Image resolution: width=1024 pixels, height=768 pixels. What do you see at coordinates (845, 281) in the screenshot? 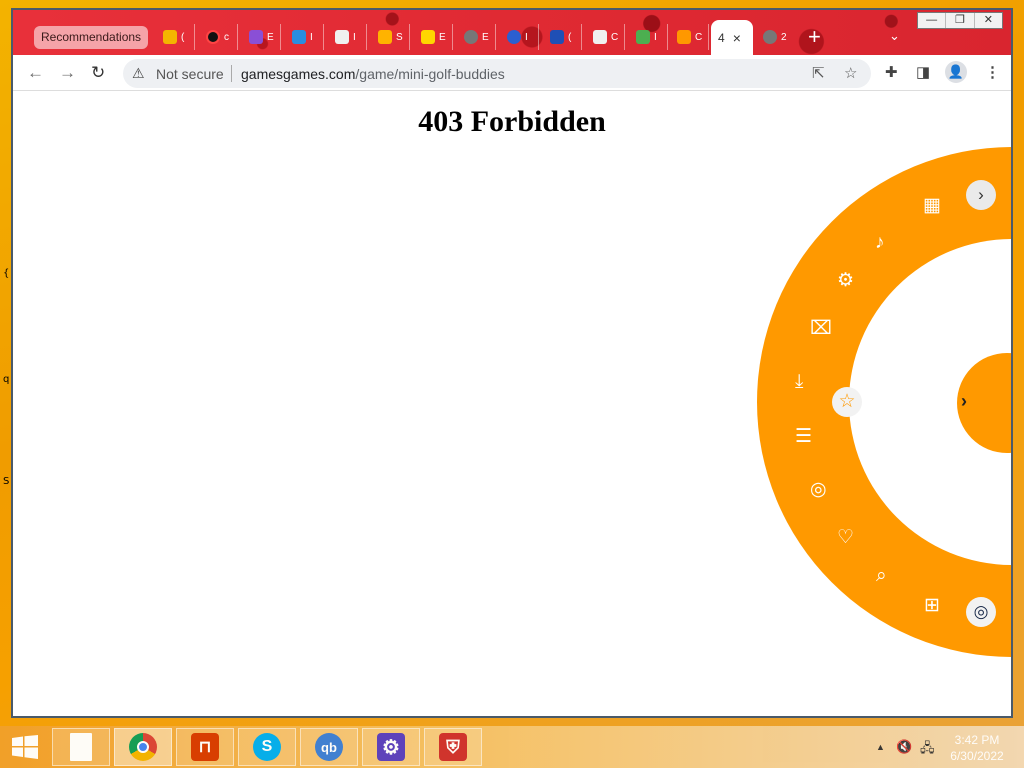
I see `settings-gear-icon: ⚙` at bounding box center [845, 281].